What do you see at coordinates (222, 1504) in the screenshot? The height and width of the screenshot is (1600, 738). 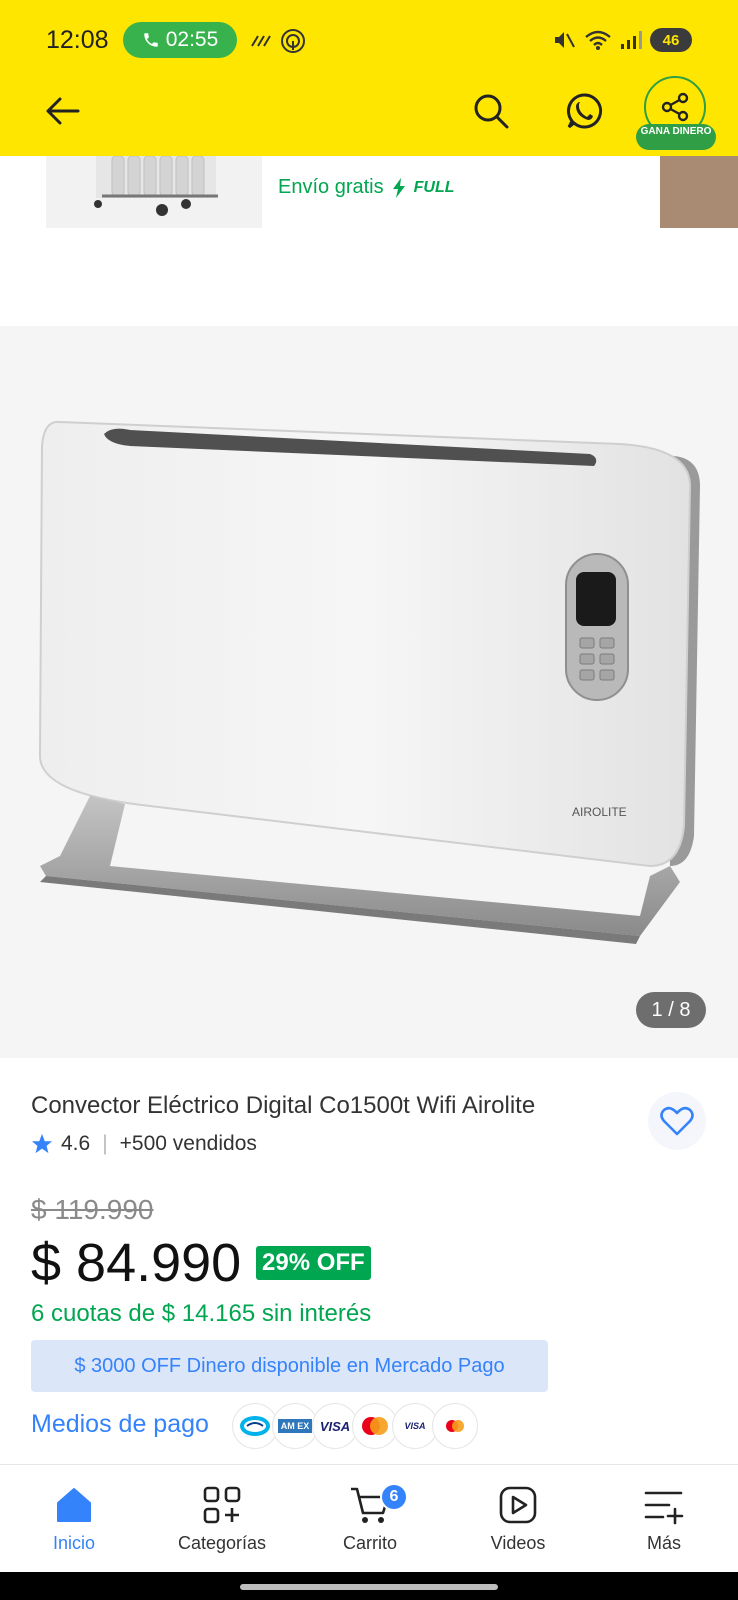 I see `categories-grid-icon` at bounding box center [222, 1504].